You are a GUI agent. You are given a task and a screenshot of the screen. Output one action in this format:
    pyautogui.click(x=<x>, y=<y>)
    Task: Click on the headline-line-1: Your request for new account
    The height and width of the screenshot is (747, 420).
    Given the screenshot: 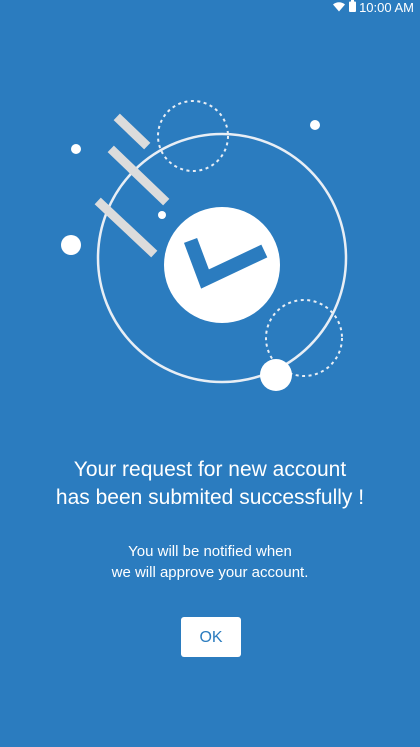 What is the action you would take?
    pyautogui.click(x=210, y=469)
    